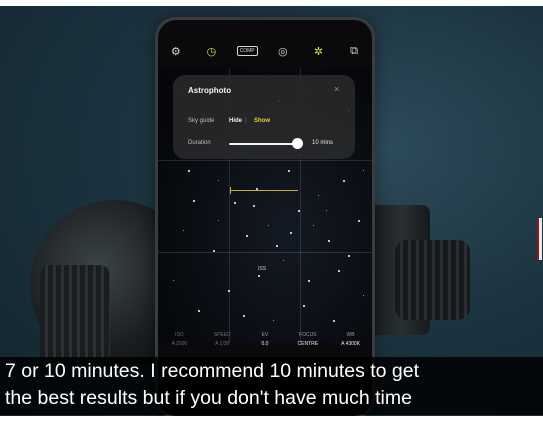 The width and height of the screenshot is (543, 422). What do you see at coordinates (262, 144) in the screenshot?
I see `duration-slider-track` at bounding box center [262, 144].